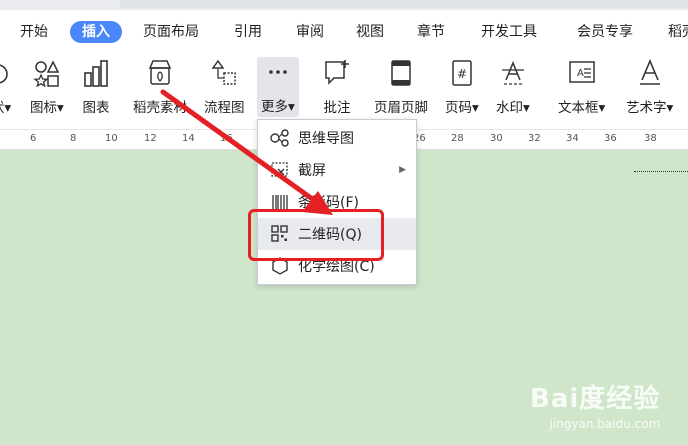 The width and height of the screenshot is (688, 445). What do you see at coordinates (278, 72) in the screenshot?
I see `more-icon` at bounding box center [278, 72].